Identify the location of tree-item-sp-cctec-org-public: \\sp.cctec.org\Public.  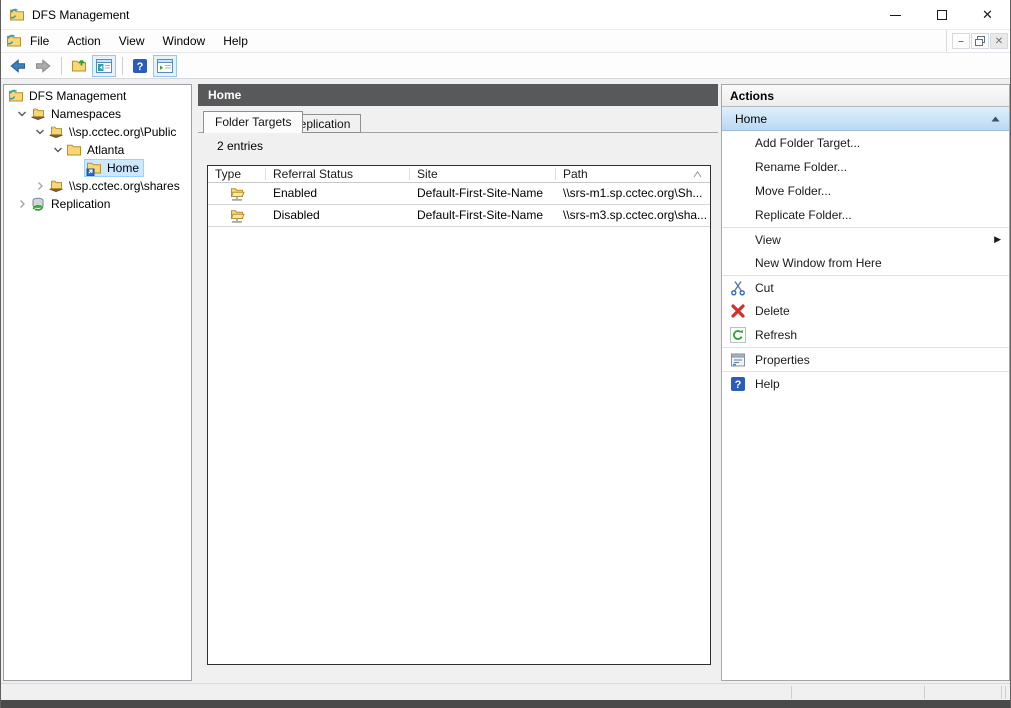
(97, 132).